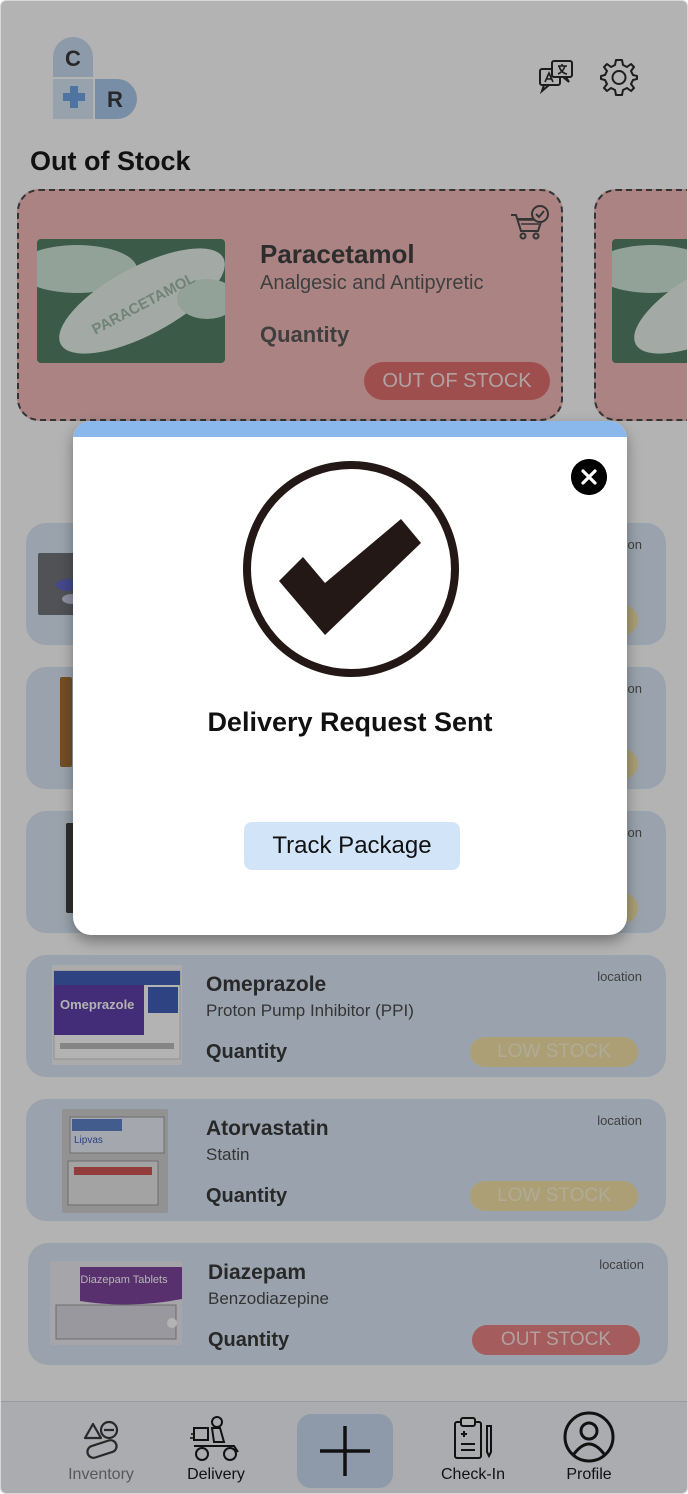  I want to click on dialog-header-bar, so click(350, 429).